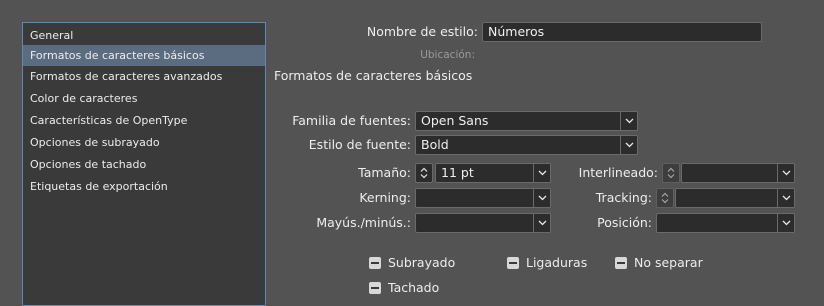 The height and width of the screenshot is (306, 824). I want to click on size-label: Tamaño:, so click(384, 172).